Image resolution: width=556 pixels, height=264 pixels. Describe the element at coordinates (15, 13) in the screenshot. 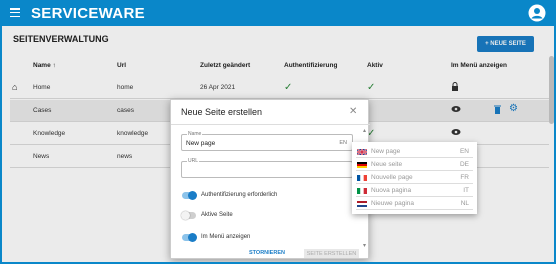

I see `menu-icon` at that location.